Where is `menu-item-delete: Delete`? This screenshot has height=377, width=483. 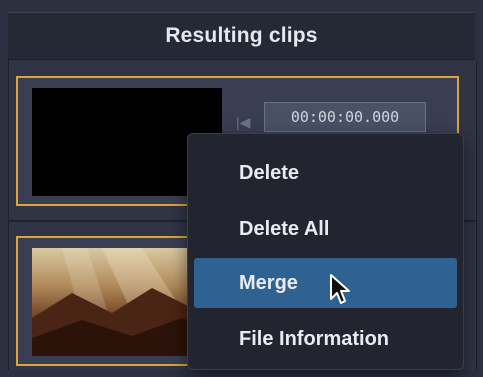 menu-item-delete: Delete is located at coordinates (325, 173).